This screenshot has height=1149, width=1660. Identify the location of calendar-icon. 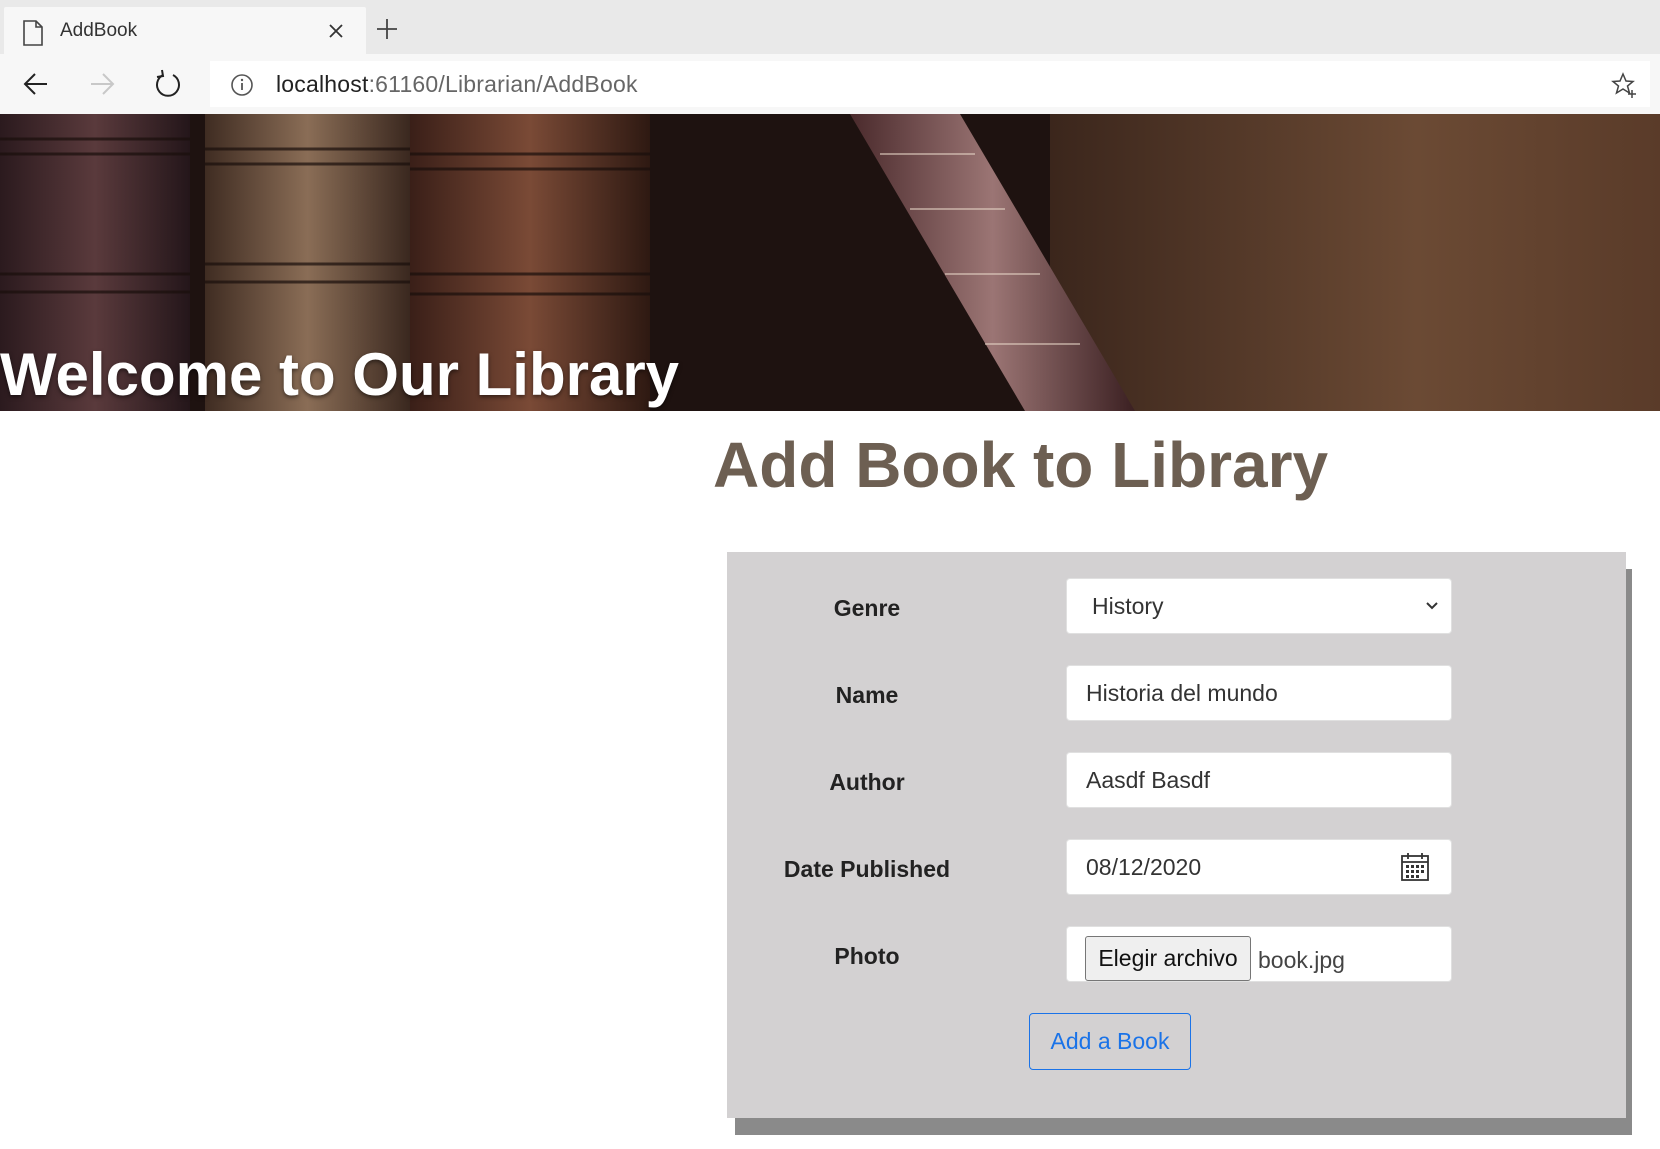
(1415, 867).